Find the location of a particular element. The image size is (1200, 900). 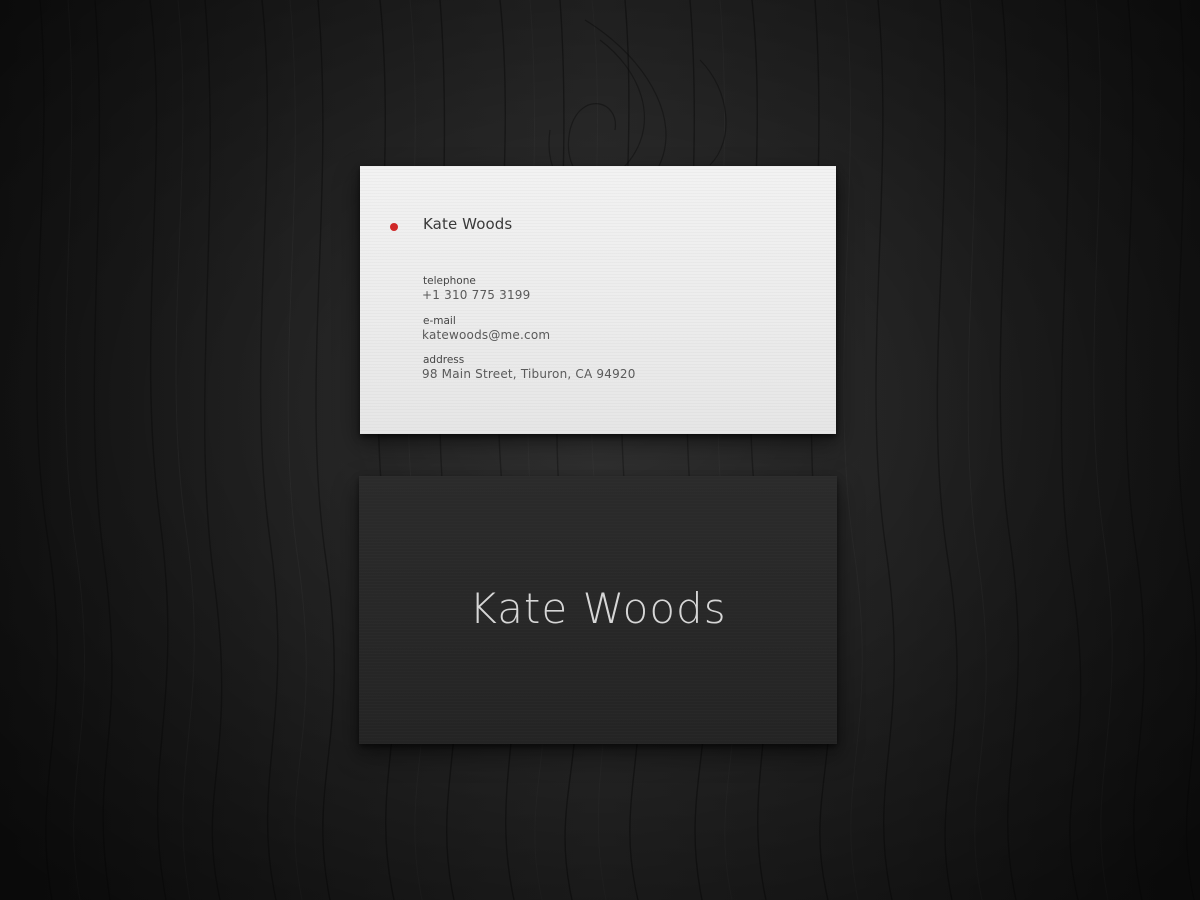

email-value: katewoods@me.com is located at coordinates (486, 335).